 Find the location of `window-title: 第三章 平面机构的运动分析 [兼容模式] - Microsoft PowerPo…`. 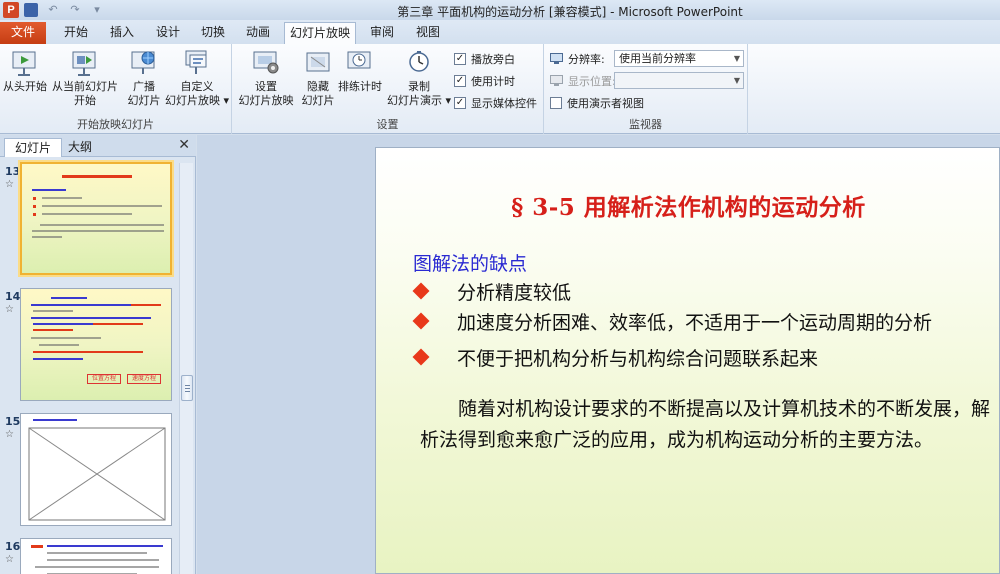

window-title: 第三章 平面机构的运动分析 [兼容模式] - Microsoft PowerPo… is located at coordinates (570, 12).